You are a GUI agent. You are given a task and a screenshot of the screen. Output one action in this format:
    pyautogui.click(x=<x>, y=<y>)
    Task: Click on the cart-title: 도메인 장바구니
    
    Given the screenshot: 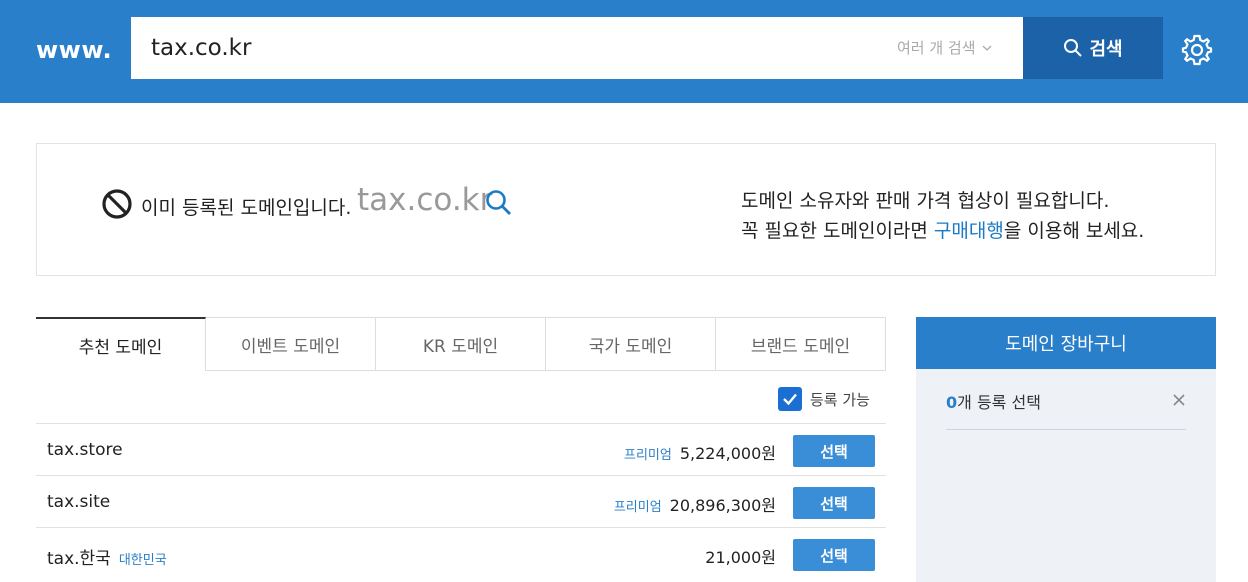 What is the action you would take?
    pyautogui.click(x=1066, y=343)
    